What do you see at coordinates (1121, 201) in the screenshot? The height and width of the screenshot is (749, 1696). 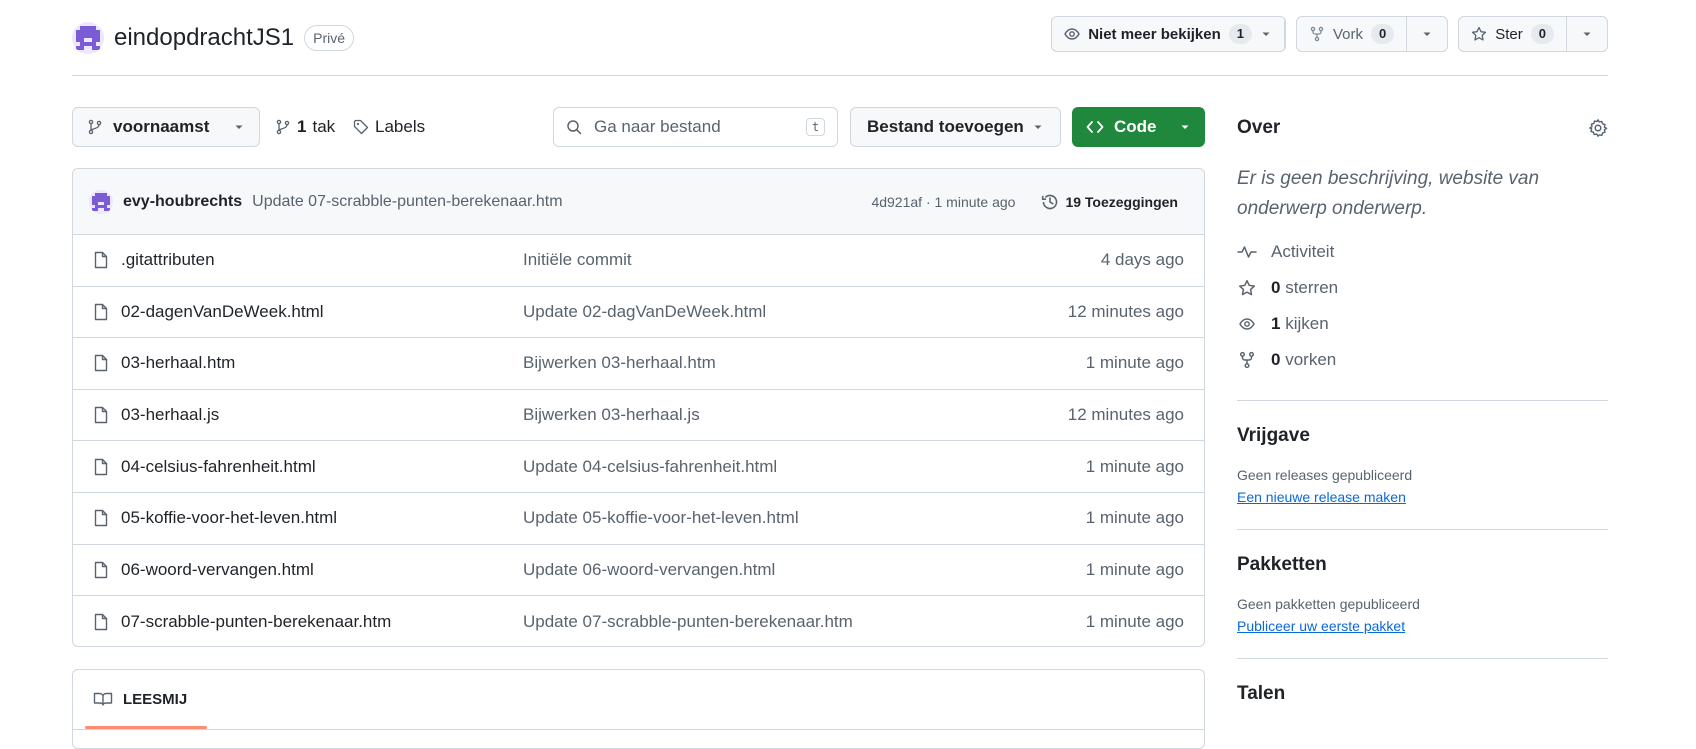 I see `commit-count-label: 19 Toezeggingen` at bounding box center [1121, 201].